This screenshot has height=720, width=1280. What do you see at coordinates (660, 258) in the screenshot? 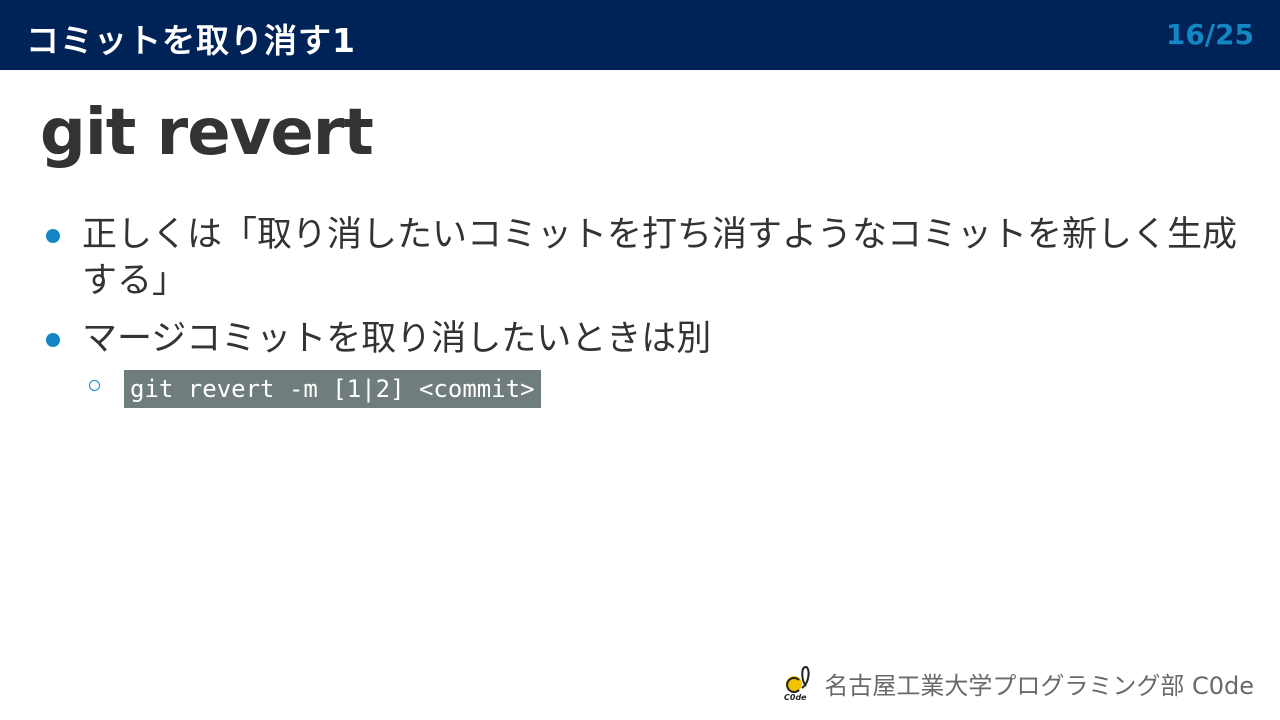
I see `bullet-text: 正しくは「取り消したいコミットを打ち消すようなコミットを新しく生成する」` at bounding box center [660, 258].